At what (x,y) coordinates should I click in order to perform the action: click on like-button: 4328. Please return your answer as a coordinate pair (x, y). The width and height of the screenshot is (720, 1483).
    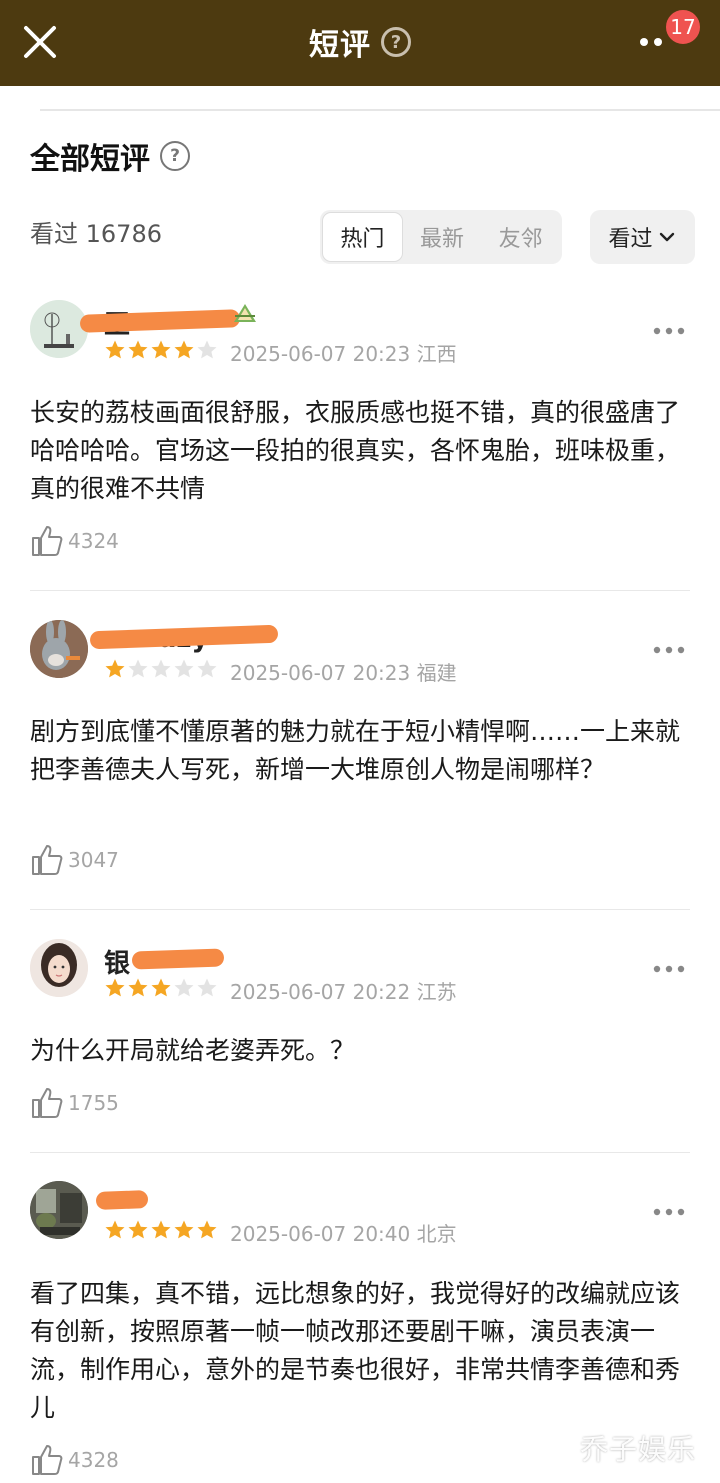
    Looking at the image, I should click on (74, 1460).